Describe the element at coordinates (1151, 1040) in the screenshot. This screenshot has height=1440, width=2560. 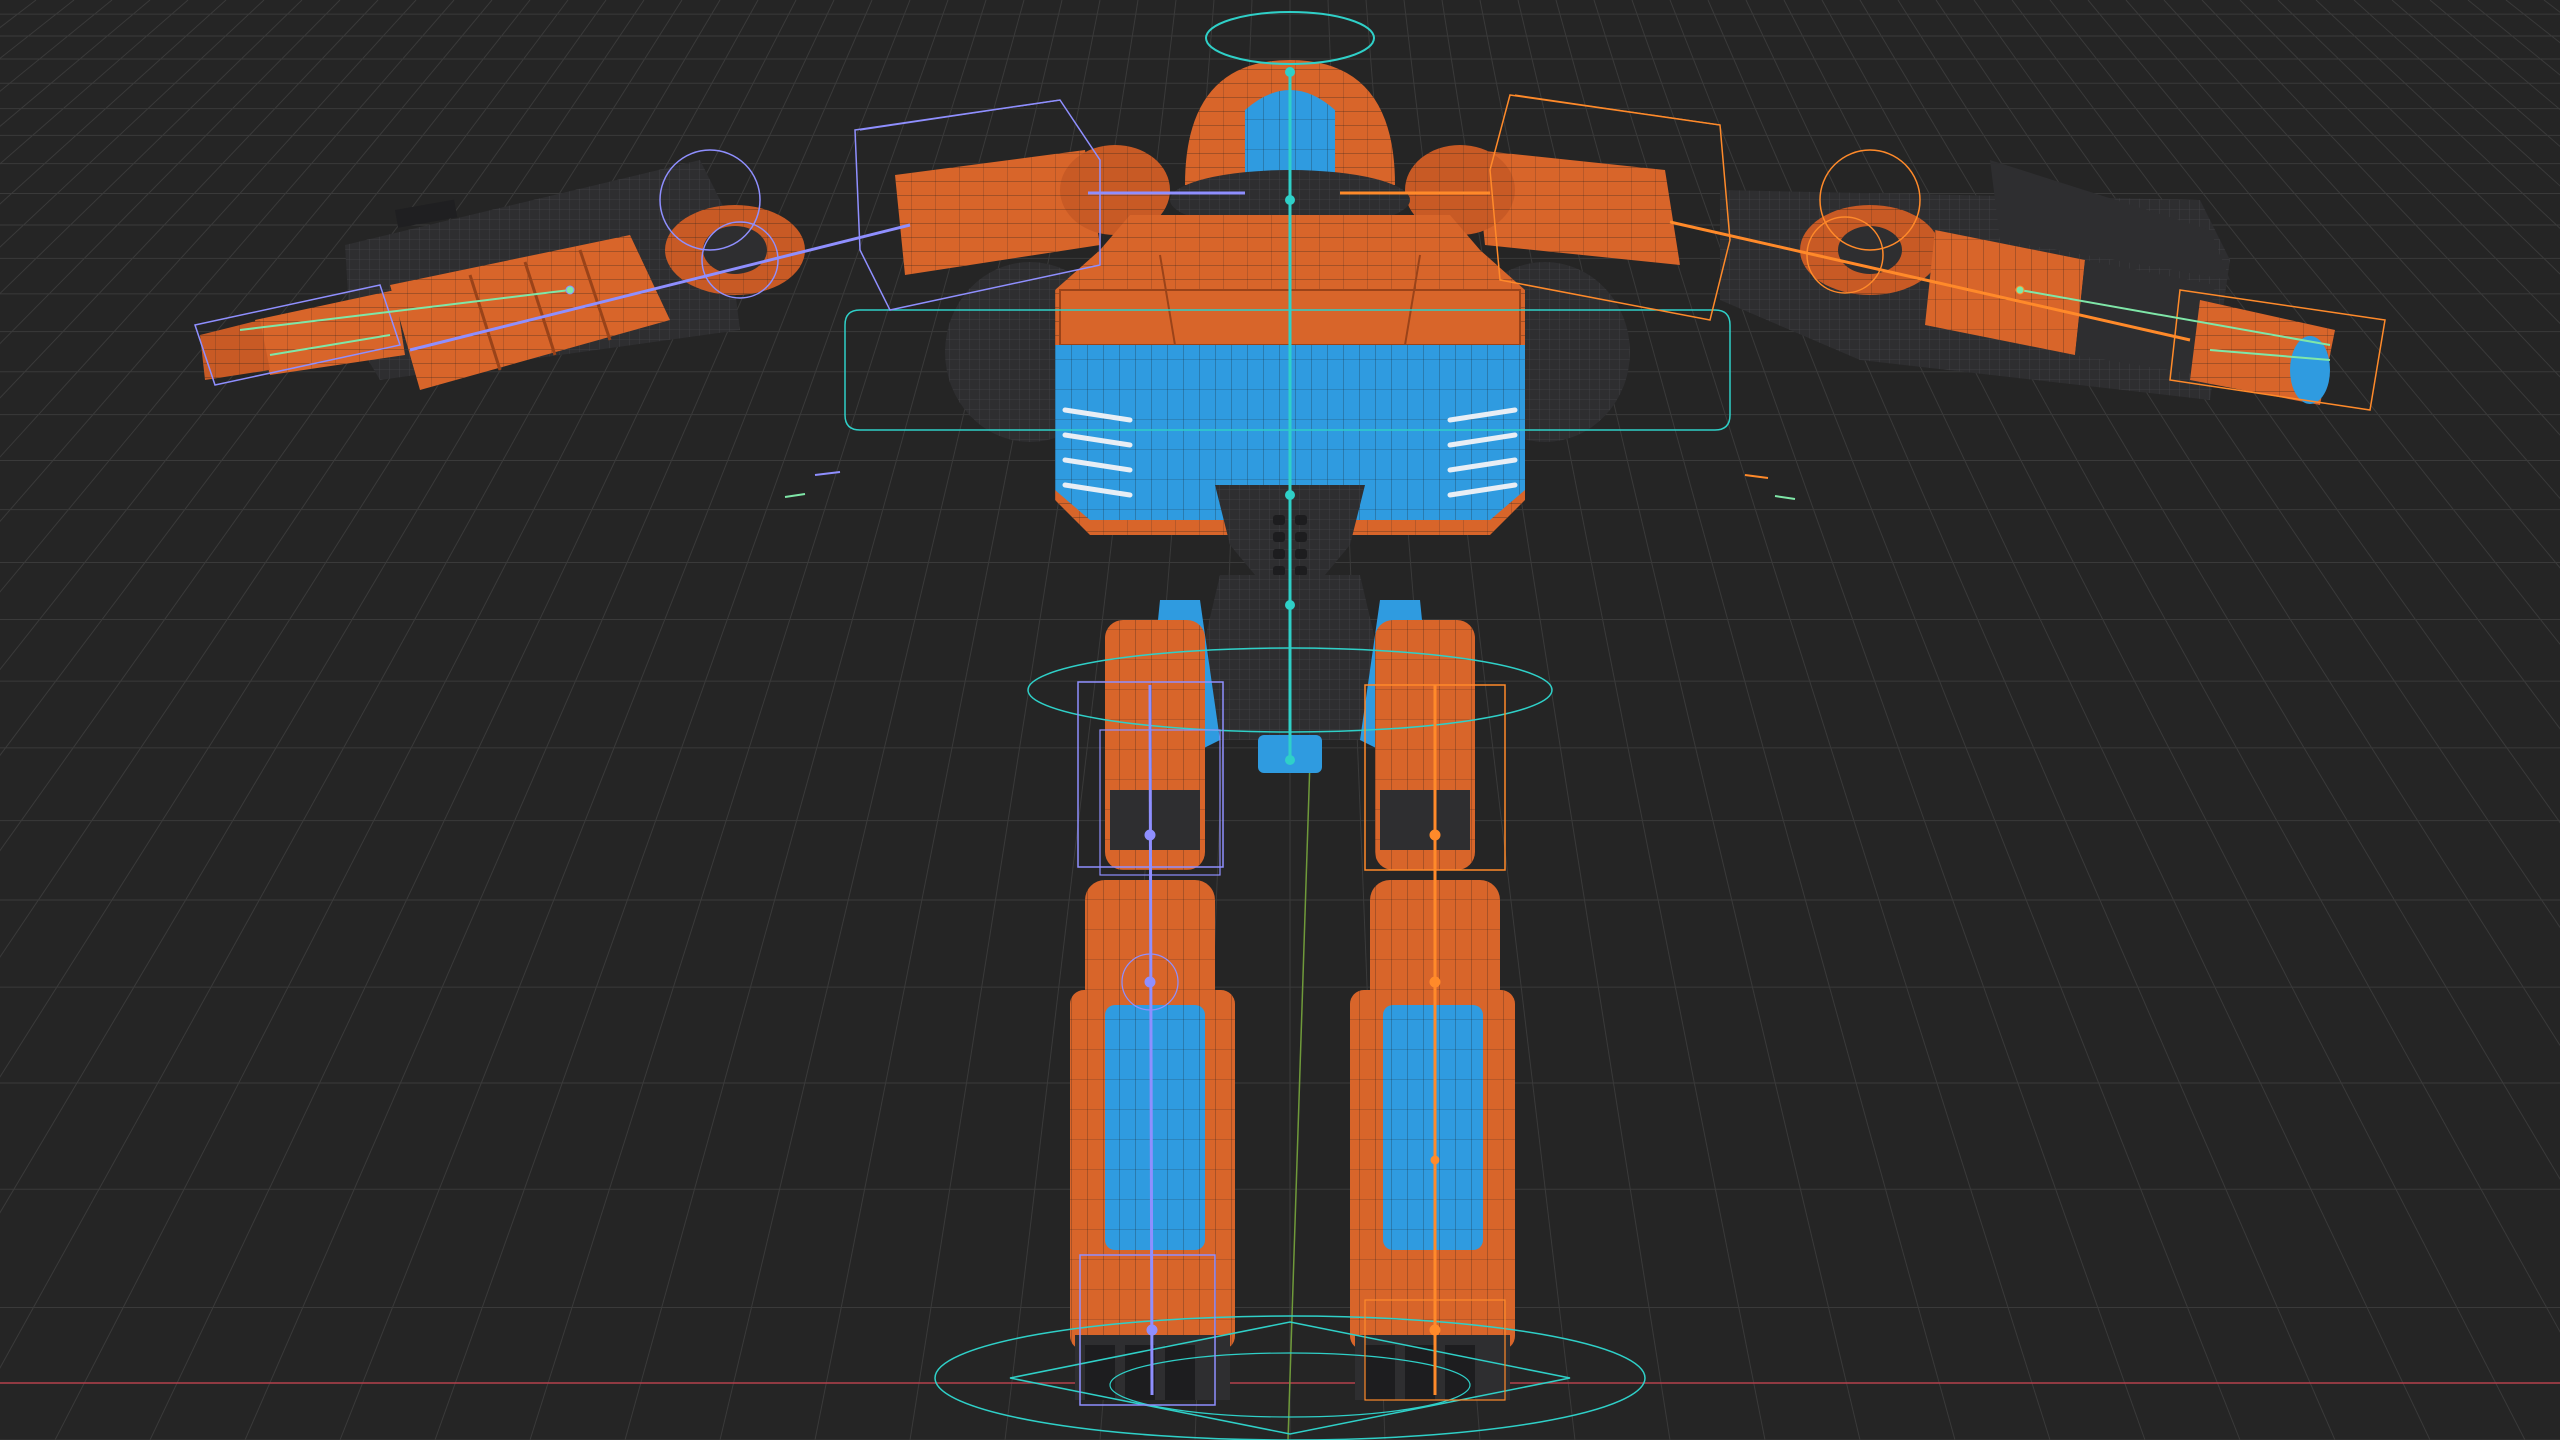
I see `left-leg-bone` at that location.